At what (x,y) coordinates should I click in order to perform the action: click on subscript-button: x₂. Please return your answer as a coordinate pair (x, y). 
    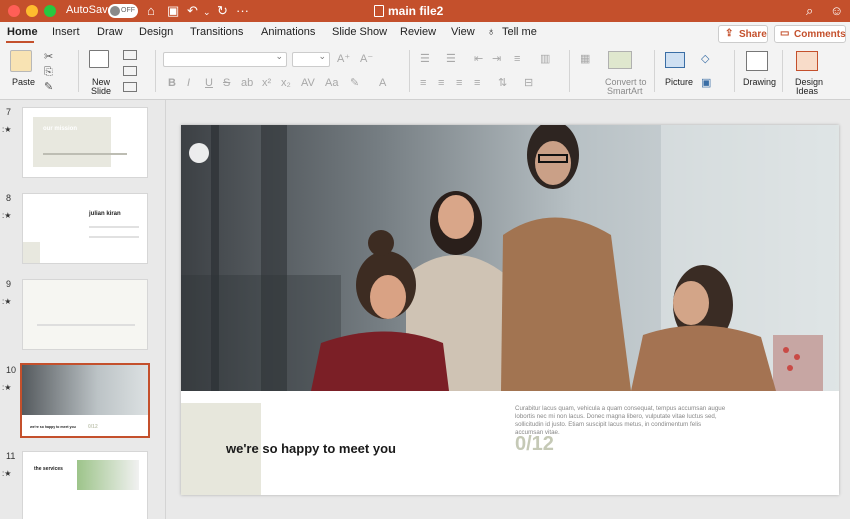
    Looking at the image, I should click on (286, 83).